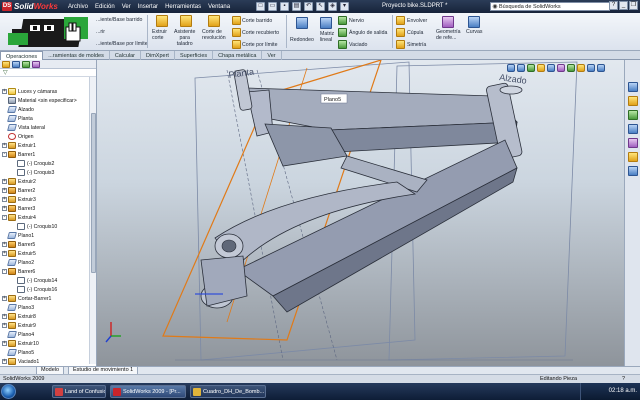  I want to click on previous-view-icon, so click(531, 68).